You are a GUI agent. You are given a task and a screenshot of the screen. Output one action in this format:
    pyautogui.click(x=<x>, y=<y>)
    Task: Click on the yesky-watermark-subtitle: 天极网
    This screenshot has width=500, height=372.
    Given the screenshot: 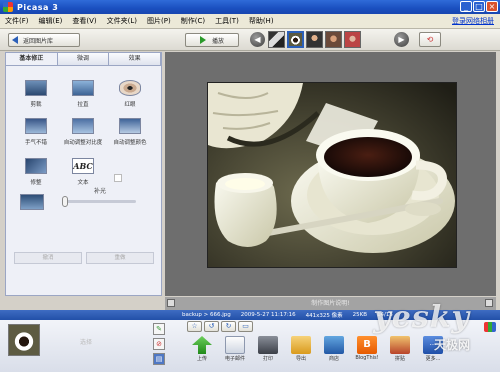 What is the action you would take?
    pyautogui.click(x=451, y=345)
    